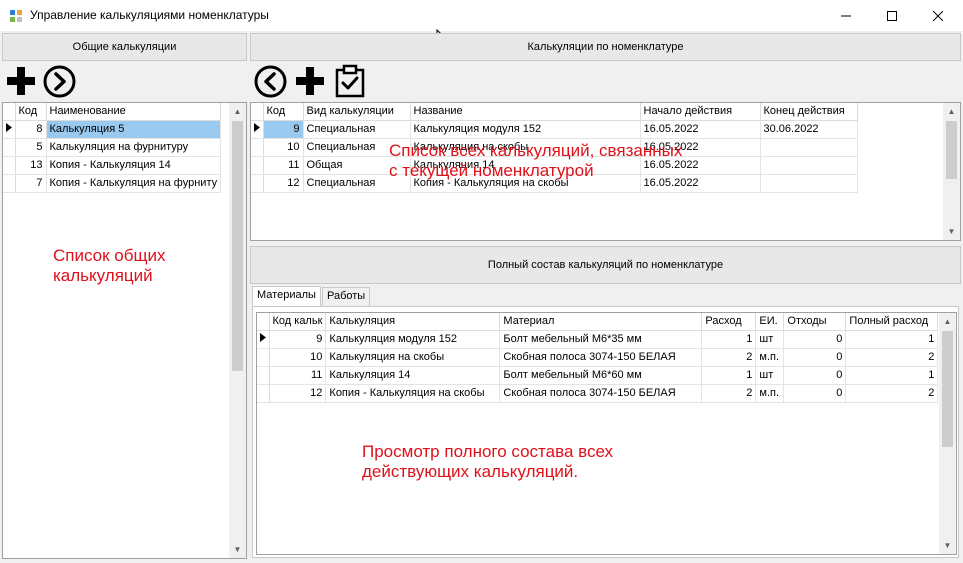 The height and width of the screenshot is (563, 963). I want to click on clipboard-check-icon, so click(350, 81).